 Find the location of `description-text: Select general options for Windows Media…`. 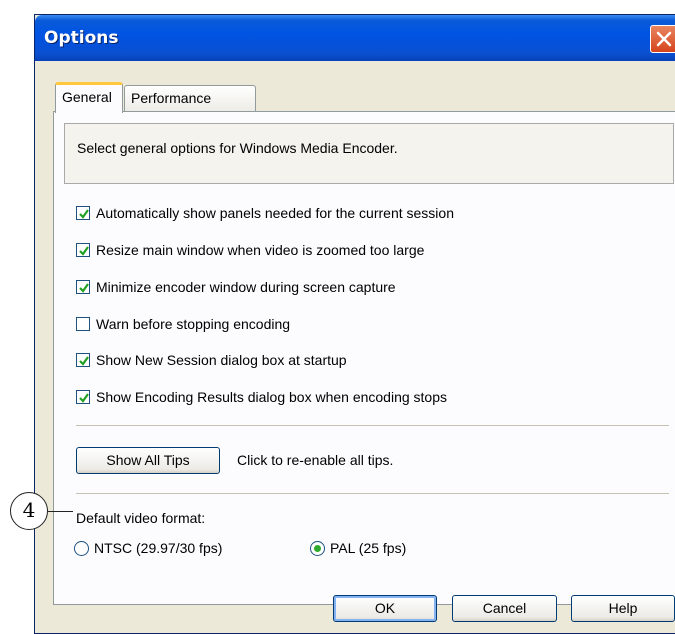

description-text: Select general options for Windows Media… is located at coordinates (237, 148).